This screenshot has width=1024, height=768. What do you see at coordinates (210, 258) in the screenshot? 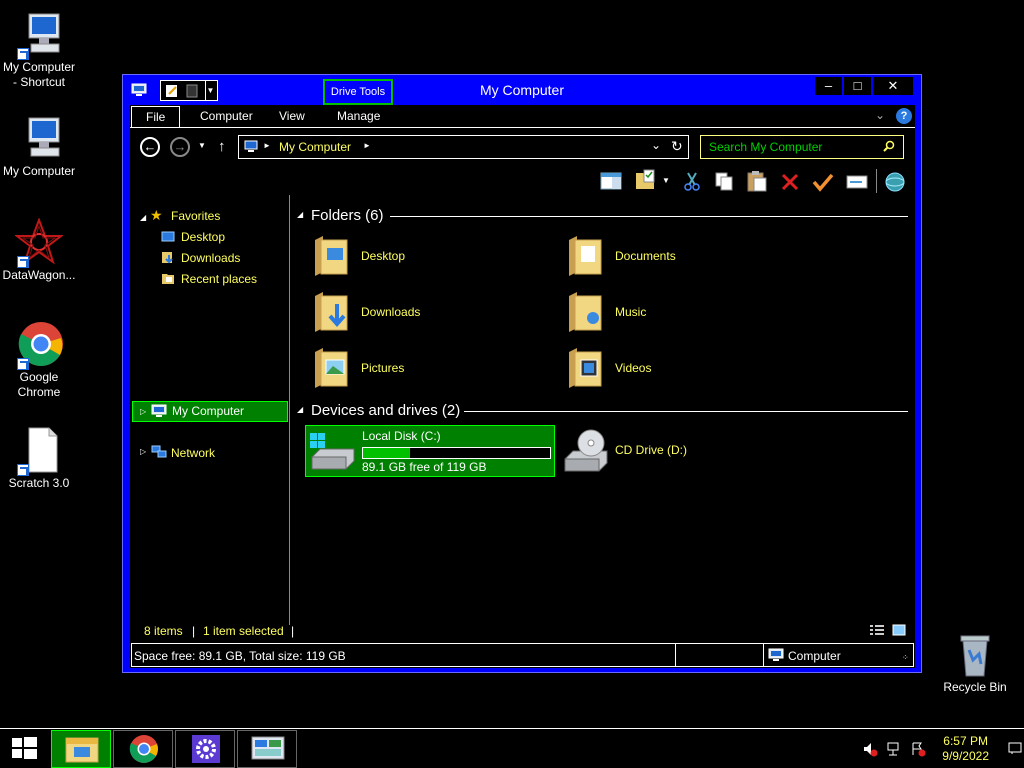
I see `nav-downloads: Downloads` at bounding box center [210, 258].